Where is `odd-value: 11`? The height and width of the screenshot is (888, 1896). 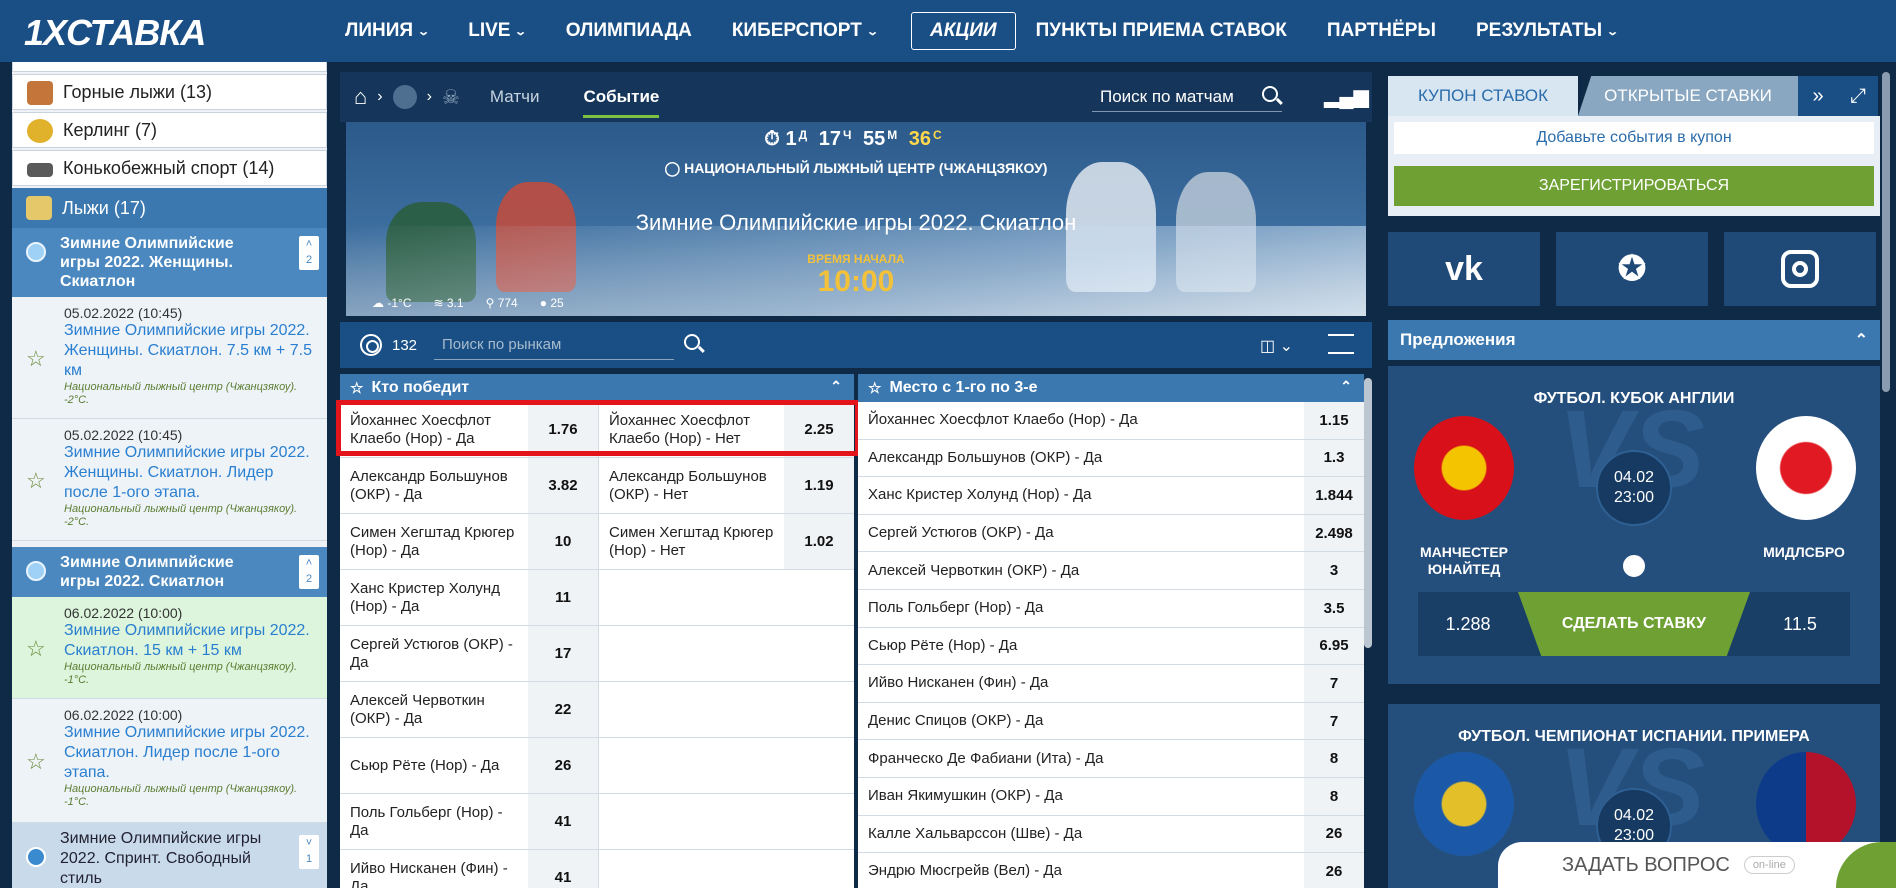
odd-value: 11 is located at coordinates (563, 597).